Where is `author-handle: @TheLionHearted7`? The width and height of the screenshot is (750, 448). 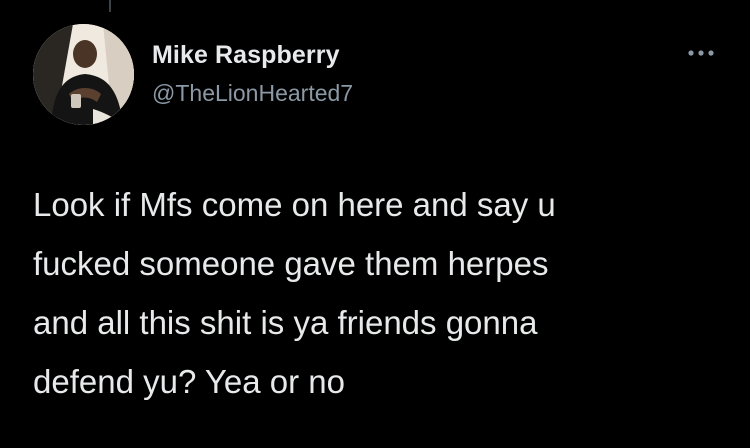 author-handle: @TheLionHearted7 is located at coordinates (252, 93).